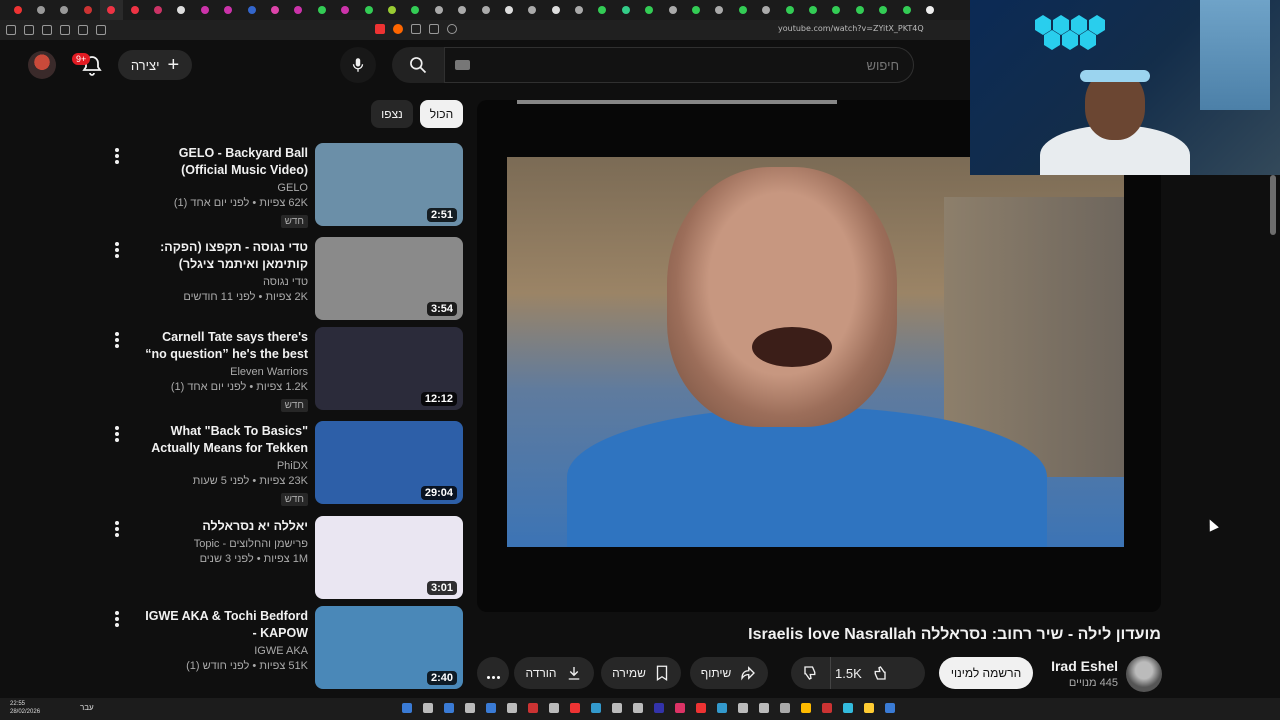 The width and height of the screenshot is (1280, 720). I want to click on music-icon, so click(65, 30).